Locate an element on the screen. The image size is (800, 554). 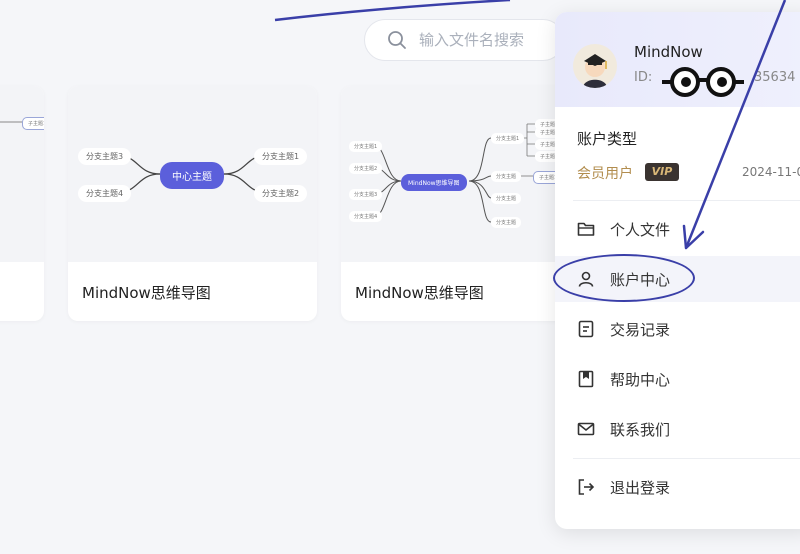
menu-item-label: 帮助中心 is located at coordinates (640, 379).